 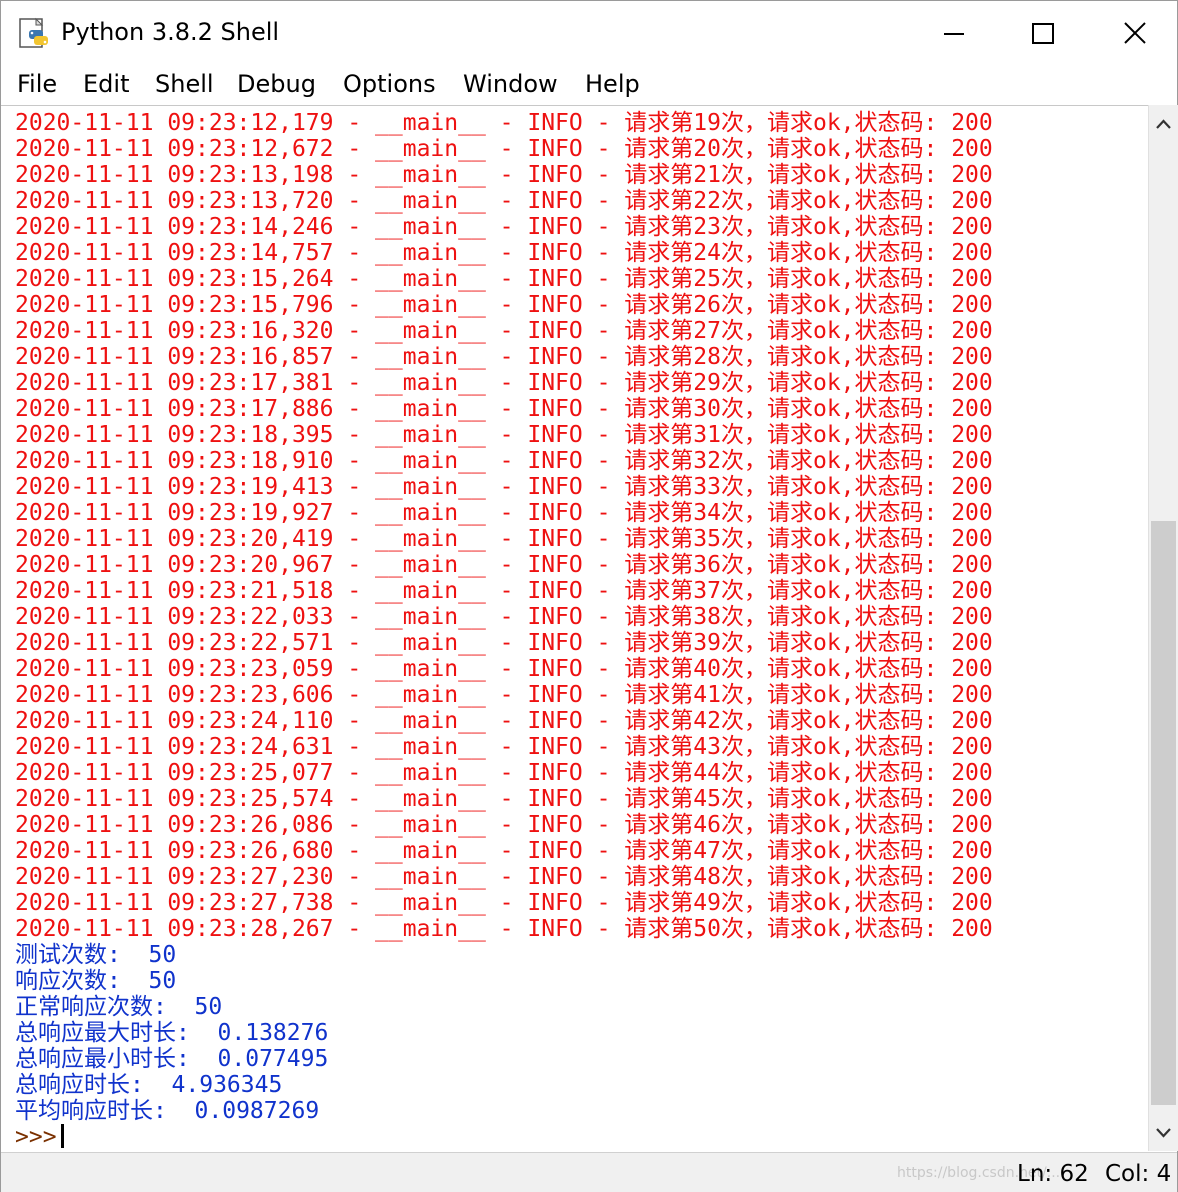 I want to click on stat-line-normal-response-count: 正常响应次数: 50, so click(x=119, y=1007).